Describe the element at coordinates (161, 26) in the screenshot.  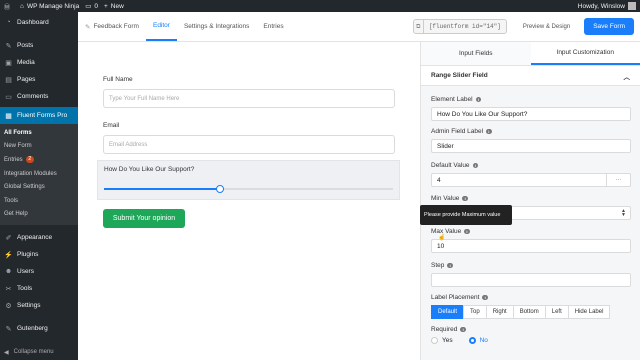
I see `tab-editor: Editor` at that location.